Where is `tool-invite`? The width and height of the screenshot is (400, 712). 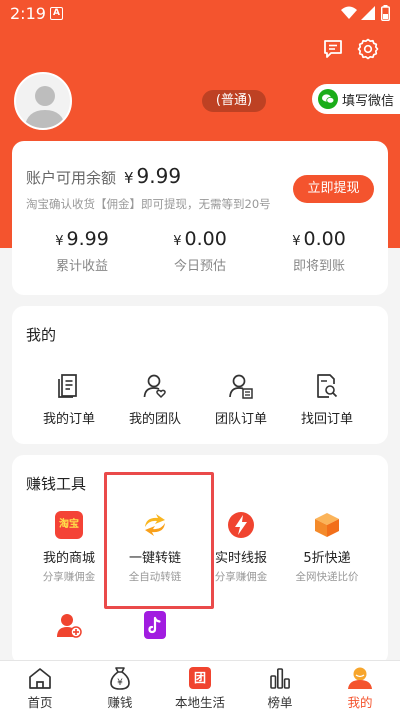 tool-invite is located at coordinates (69, 625).